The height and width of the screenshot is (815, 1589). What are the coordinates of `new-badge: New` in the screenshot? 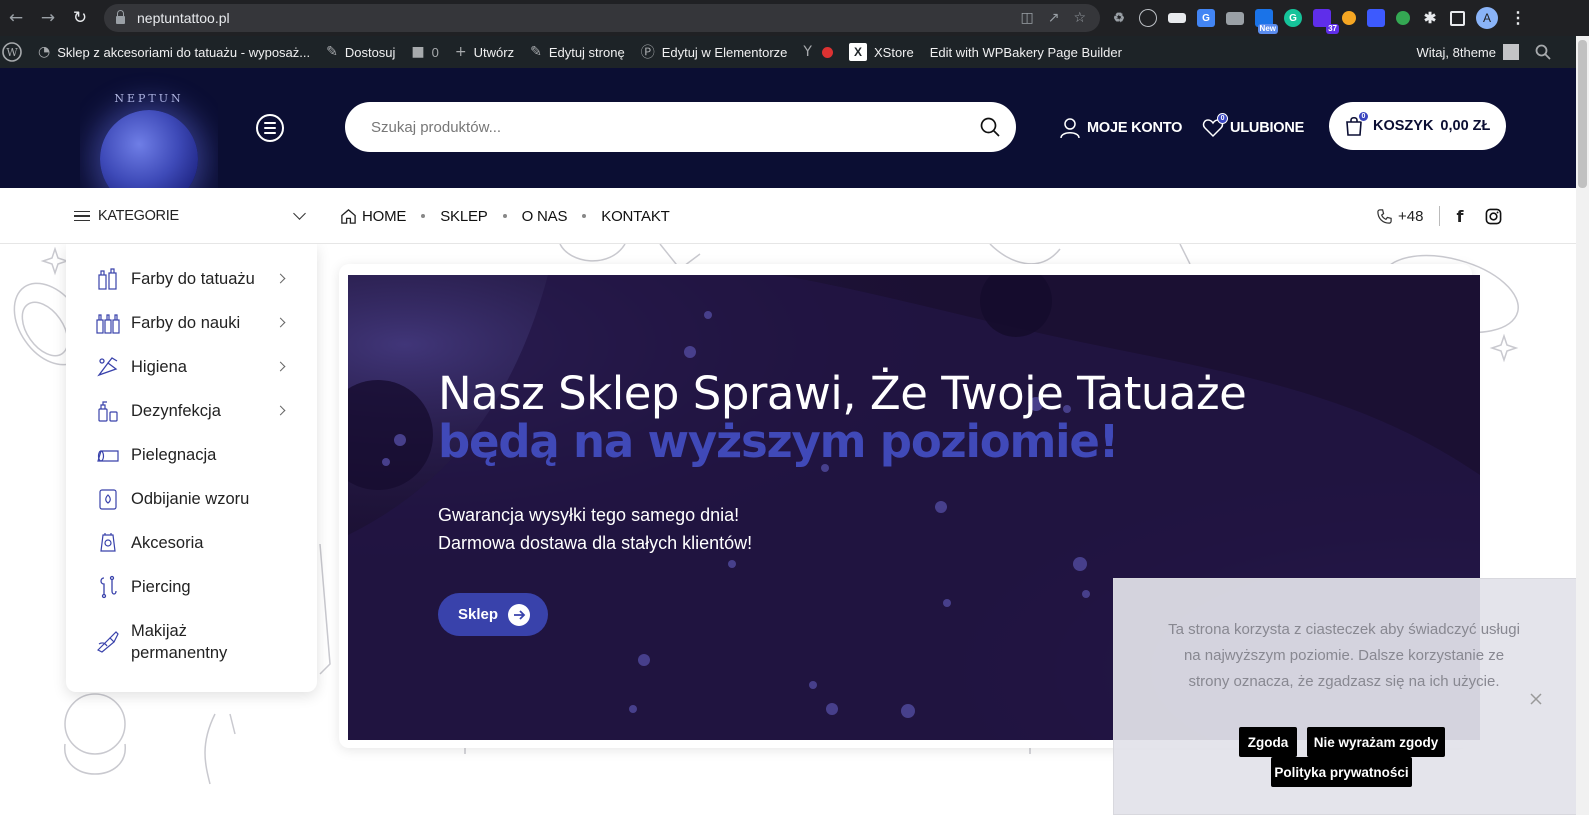 It's located at (1267, 29).